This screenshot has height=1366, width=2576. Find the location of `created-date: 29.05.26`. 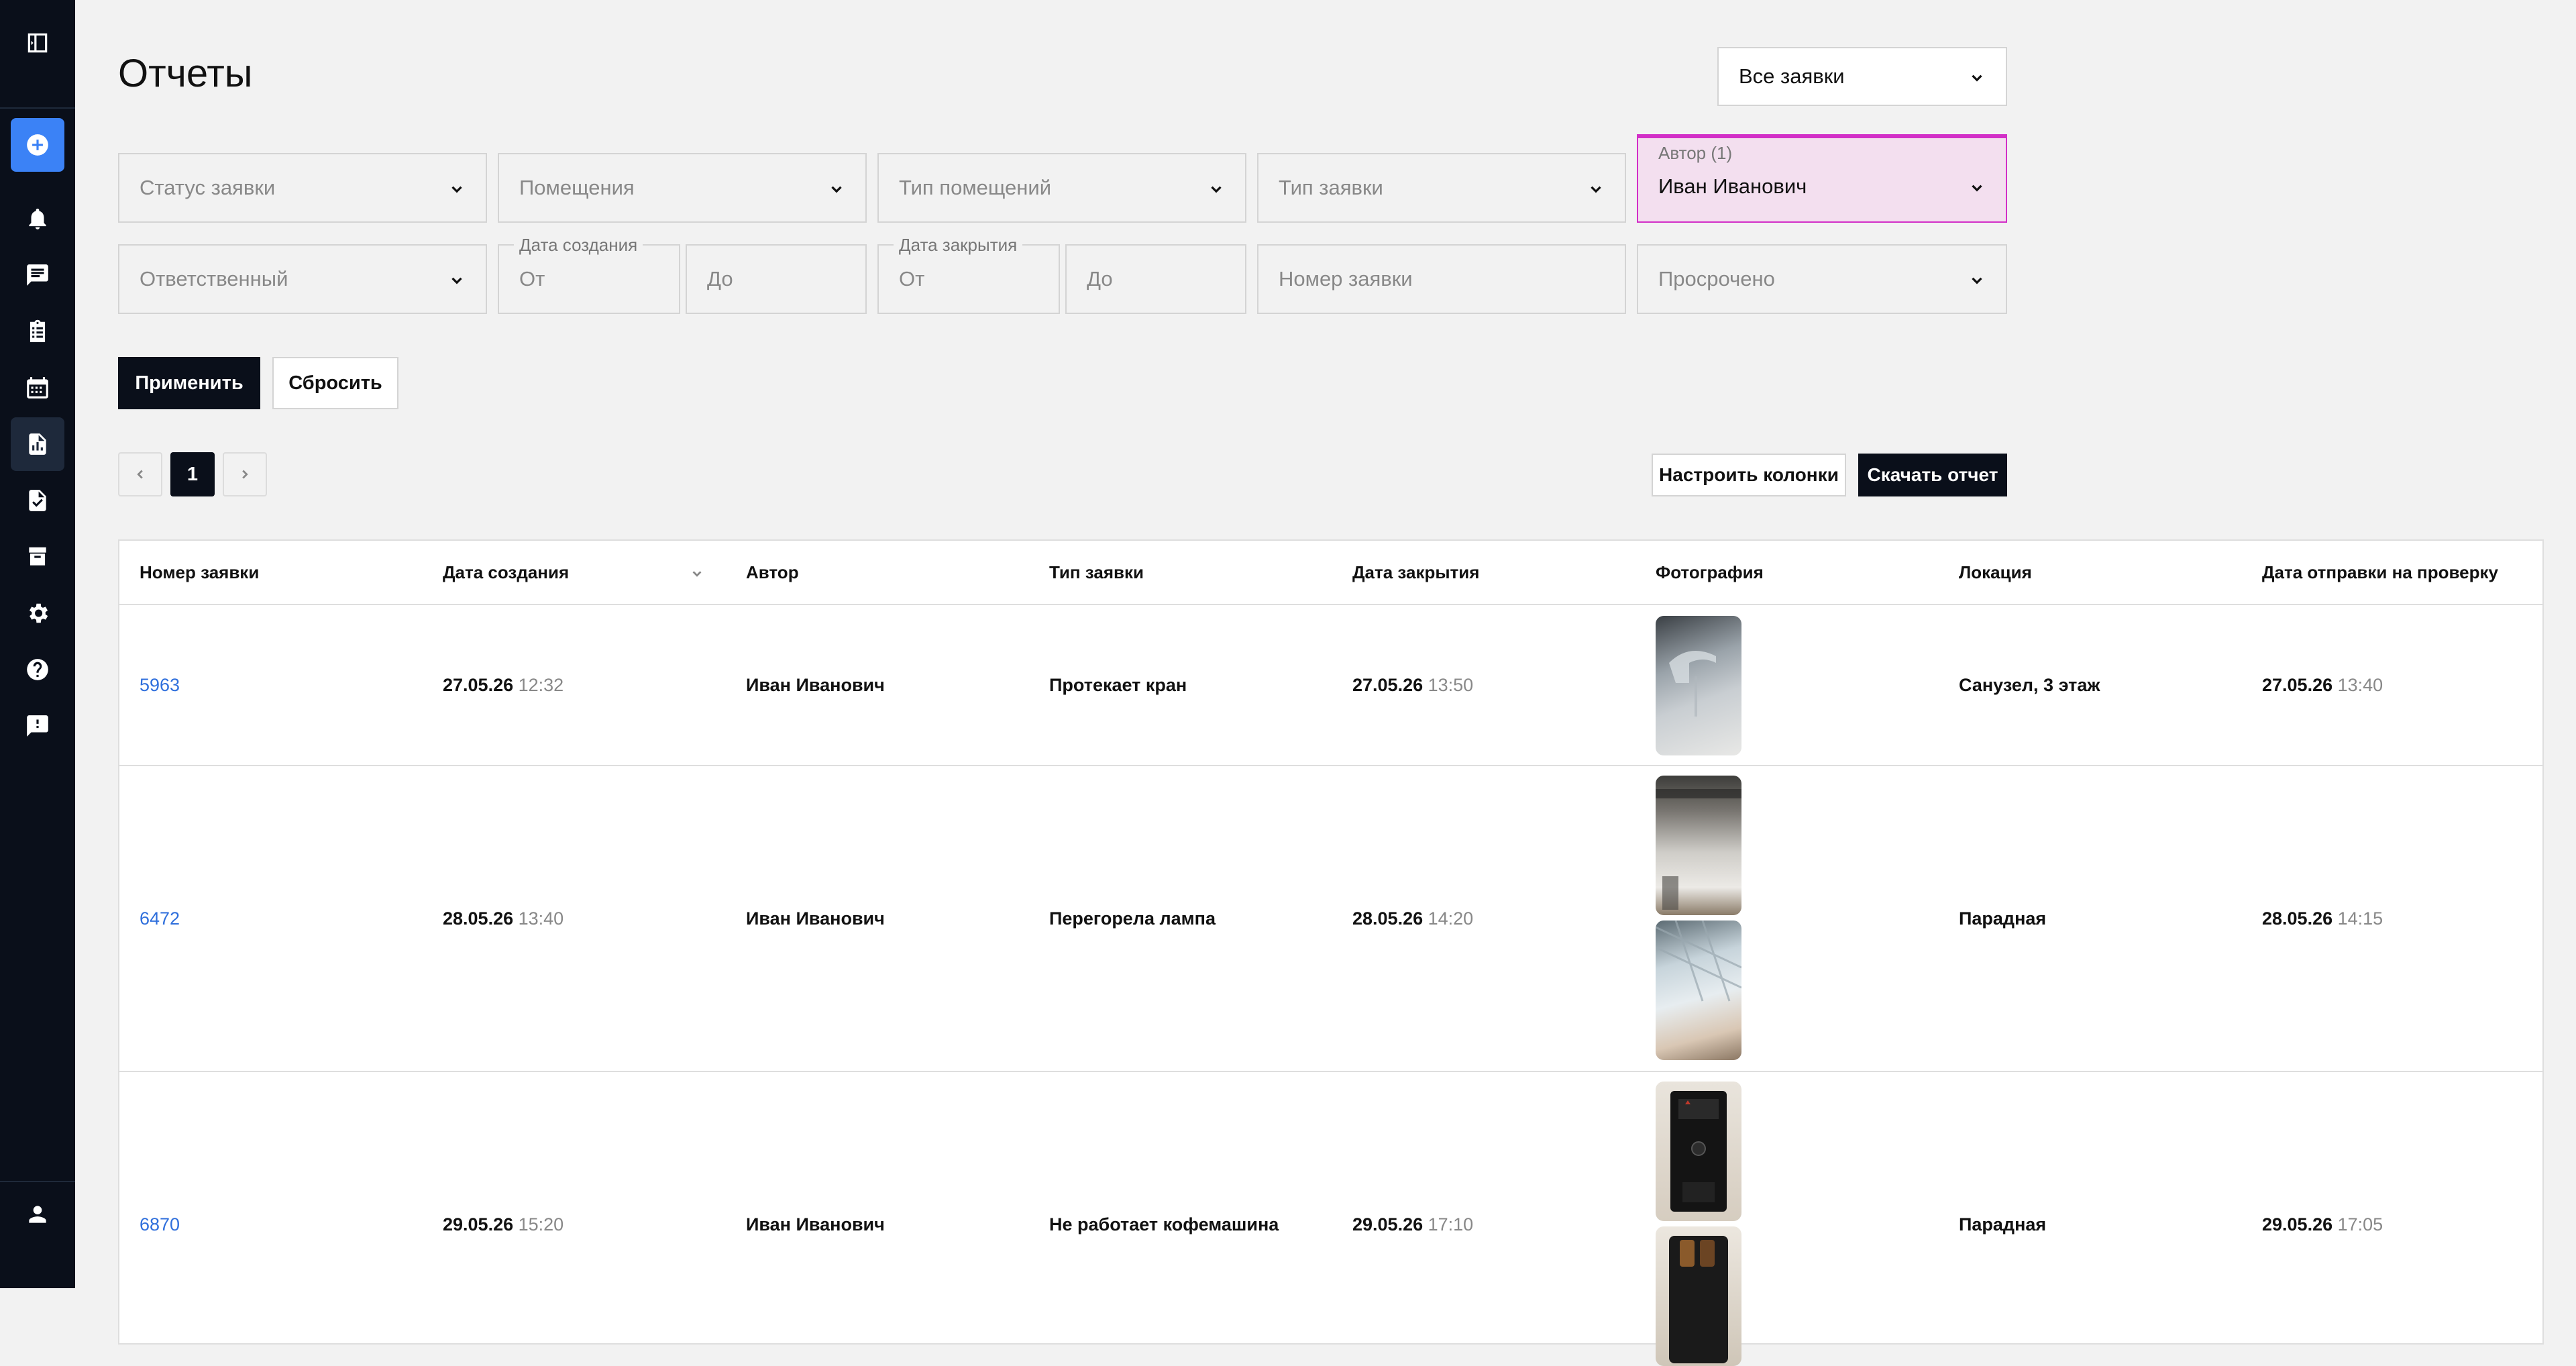

created-date: 29.05.26 is located at coordinates (478, 1224).